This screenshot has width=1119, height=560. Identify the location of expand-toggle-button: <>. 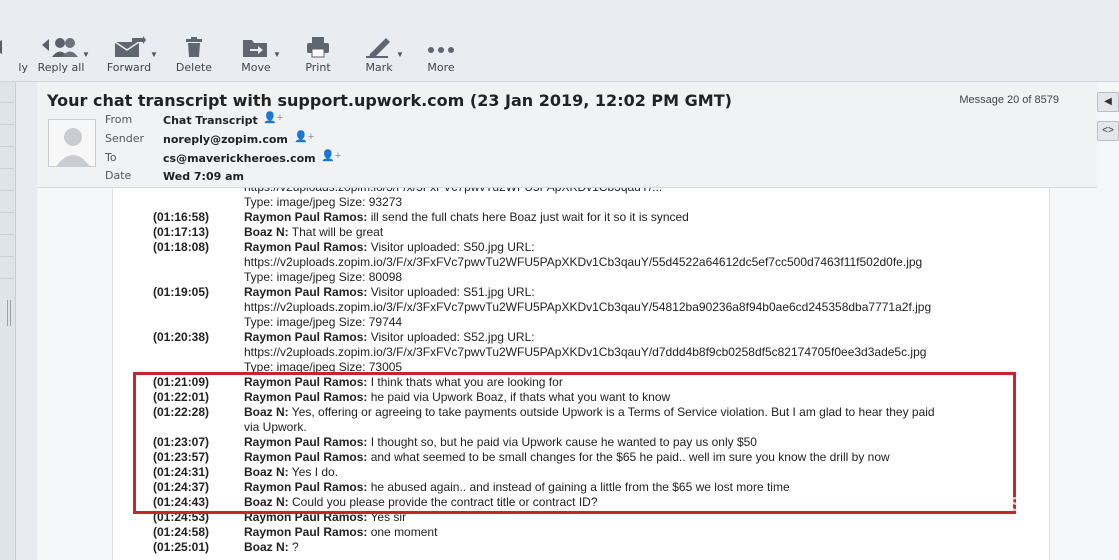
(1108, 131).